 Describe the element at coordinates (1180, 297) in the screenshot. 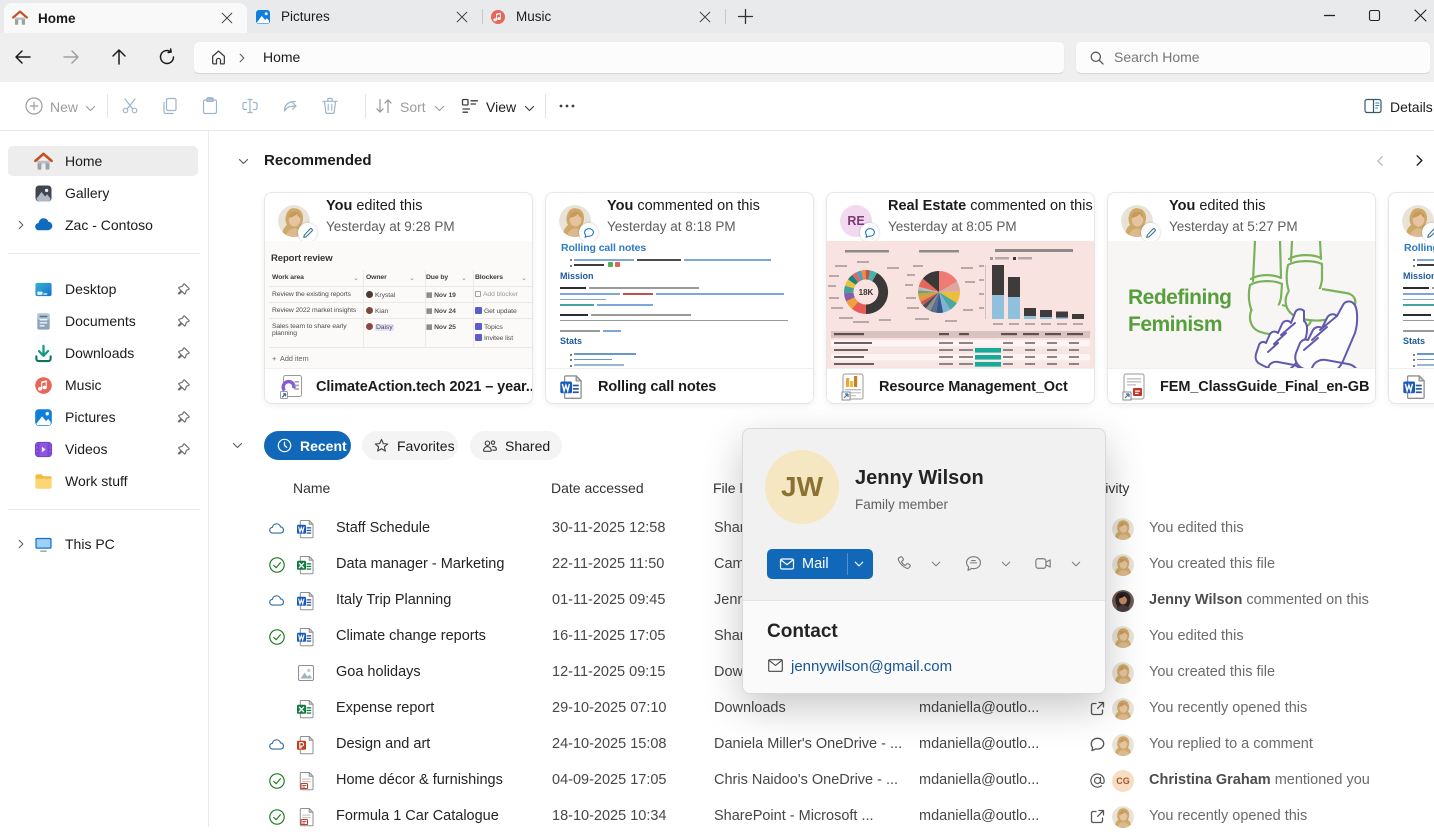

I see `svg-text: Redefining` at that location.